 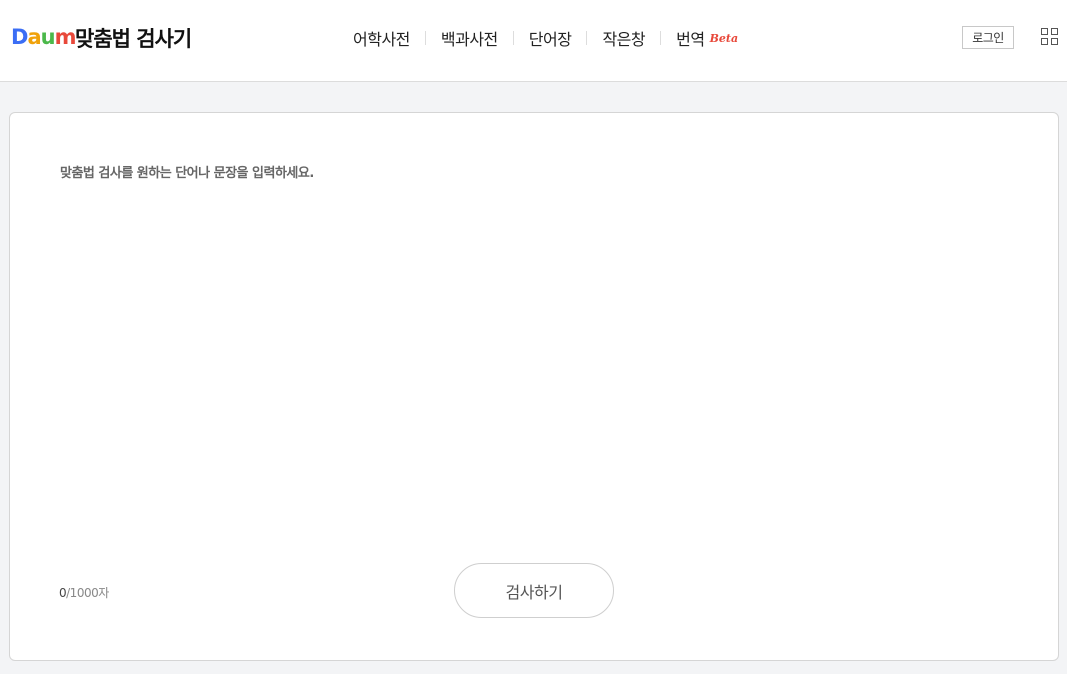 What do you see at coordinates (690, 38) in the screenshot?
I see `nav-translate: 번역` at bounding box center [690, 38].